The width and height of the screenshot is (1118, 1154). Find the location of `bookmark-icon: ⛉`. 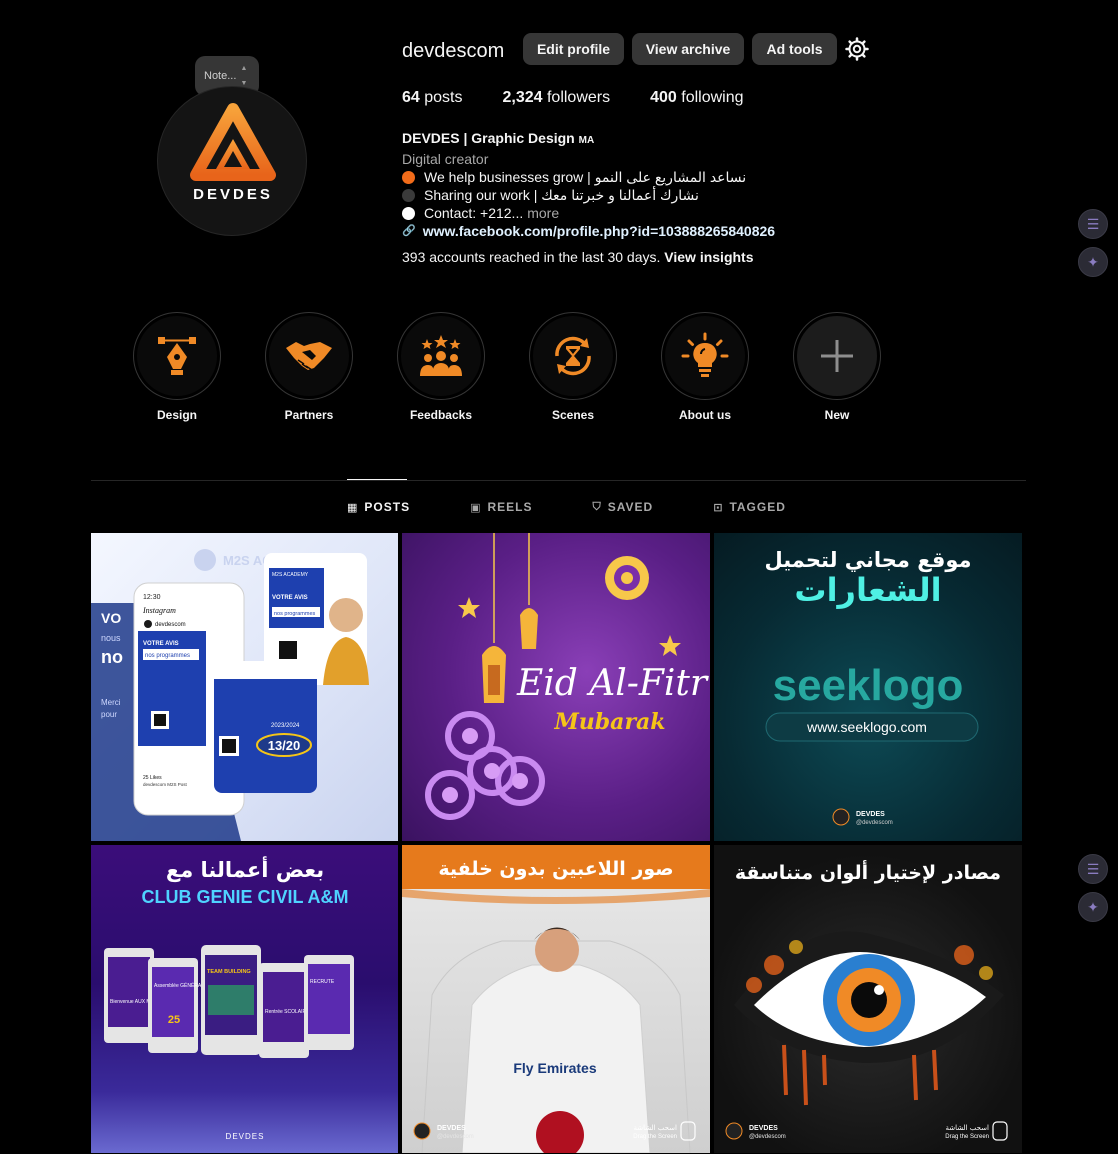

bookmark-icon: ⛉ is located at coordinates (597, 506).